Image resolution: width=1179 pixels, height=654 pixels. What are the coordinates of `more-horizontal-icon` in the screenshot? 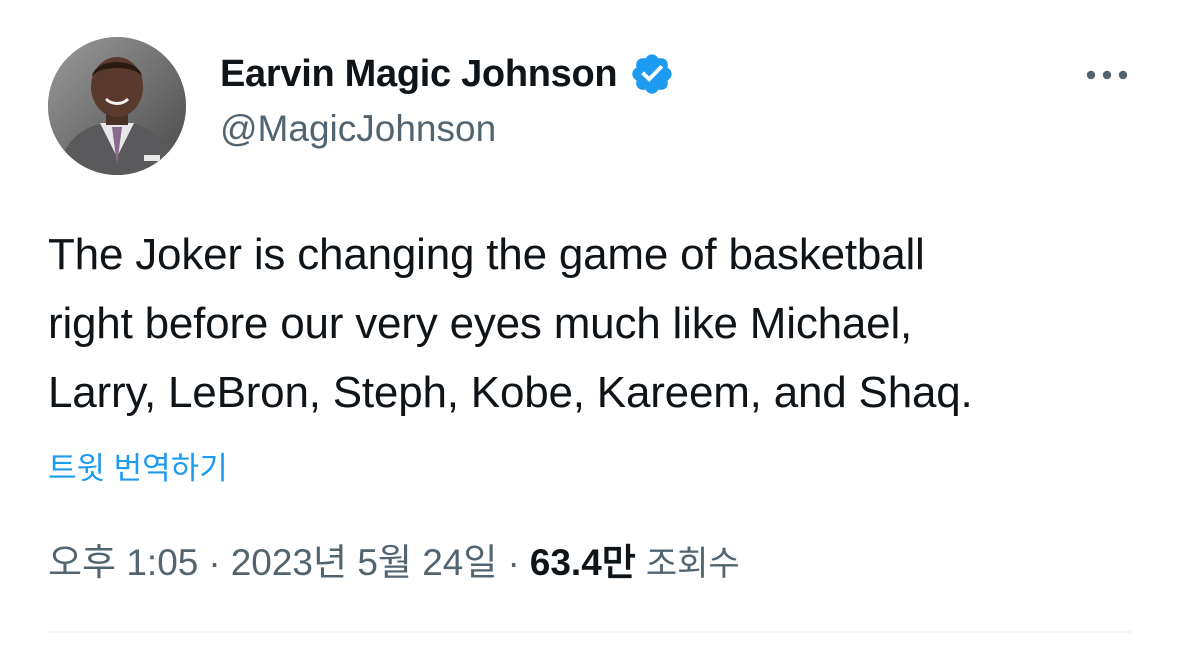 It's located at (1107, 75).